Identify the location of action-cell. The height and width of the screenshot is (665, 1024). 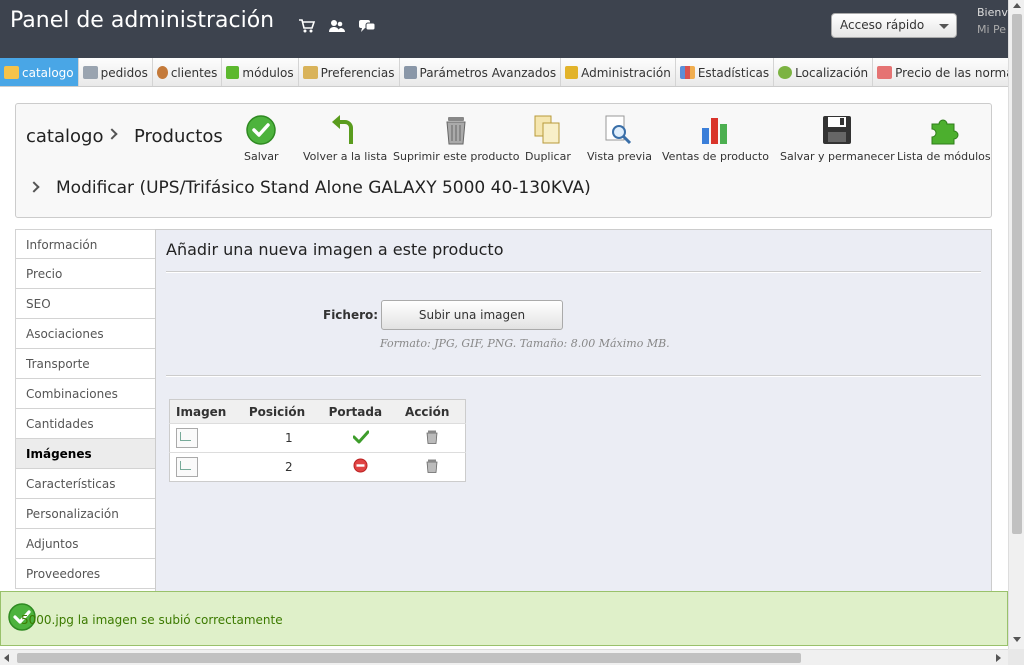
(432, 467).